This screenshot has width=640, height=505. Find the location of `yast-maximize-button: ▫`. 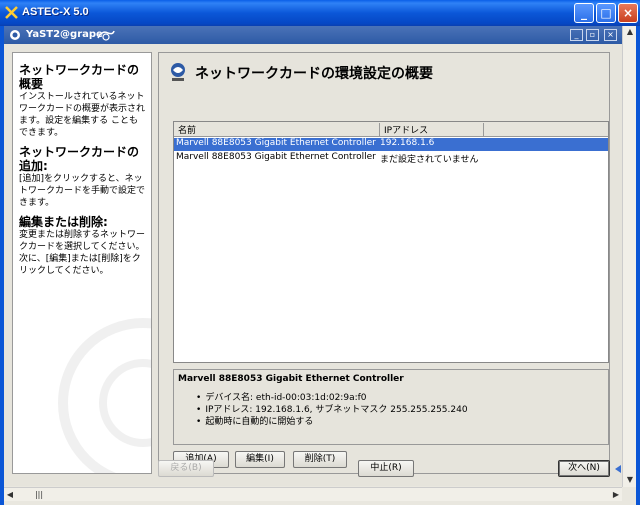

yast-maximize-button: ▫ is located at coordinates (592, 35).